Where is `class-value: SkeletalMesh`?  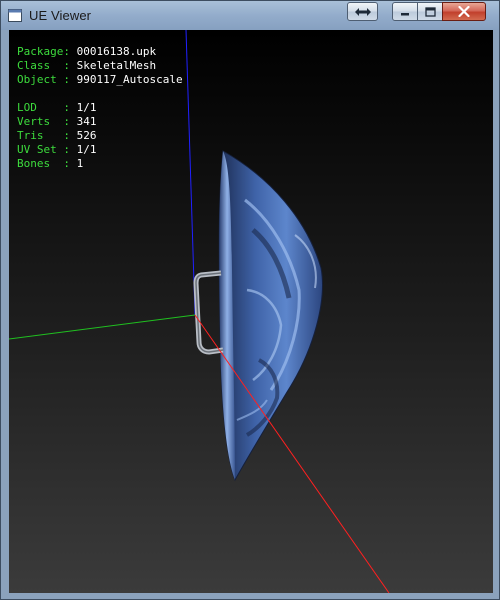
class-value: SkeletalMesh is located at coordinates (116, 65).